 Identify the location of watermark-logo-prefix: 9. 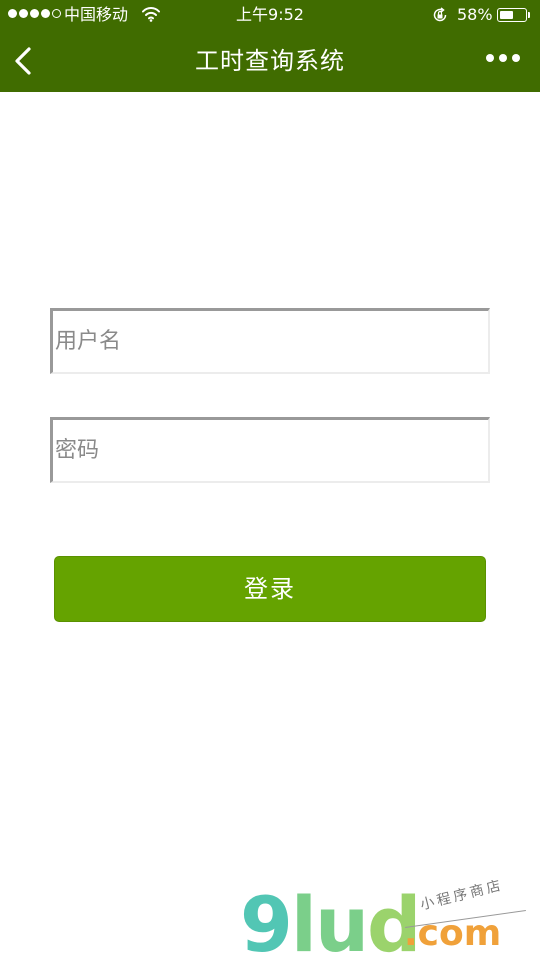
(266, 924).